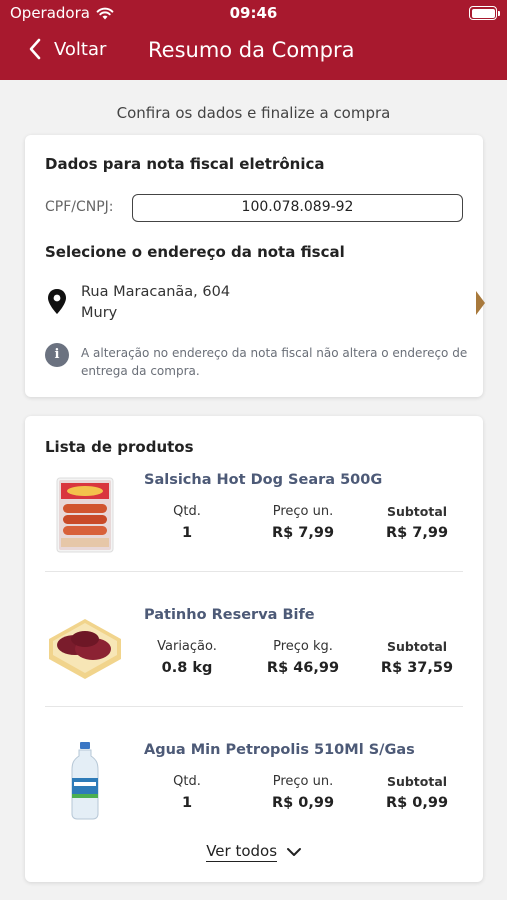 This screenshot has height=900, width=507. Describe the element at coordinates (85, 781) in the screenshot. I see `product-image-water-bottle` at that location.